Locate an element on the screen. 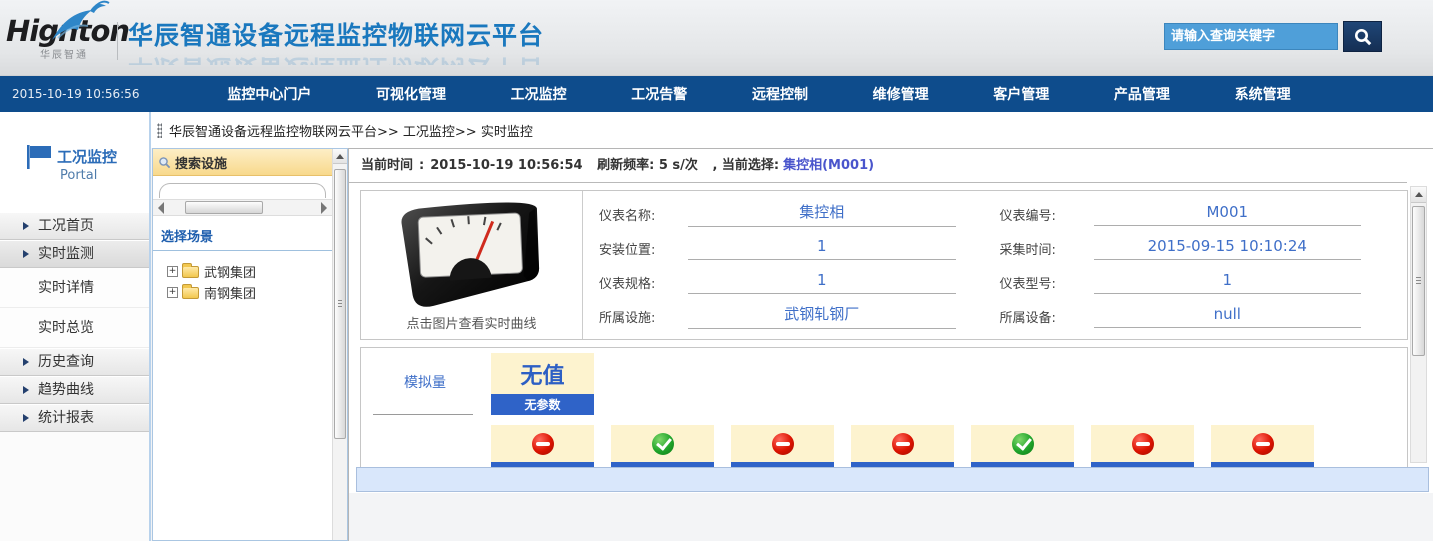  nav-item-monitor-portal: 监控中心门户 is located at coordinates (269, 94).